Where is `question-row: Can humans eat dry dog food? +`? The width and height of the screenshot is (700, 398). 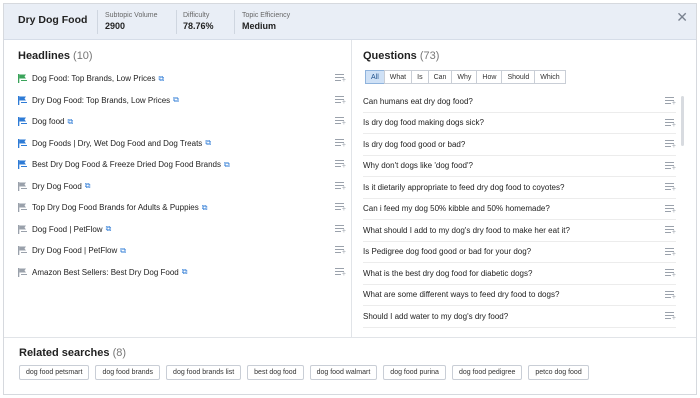 question-row: Can humans eat dry dog food? + is located at coordinates (519, 102).